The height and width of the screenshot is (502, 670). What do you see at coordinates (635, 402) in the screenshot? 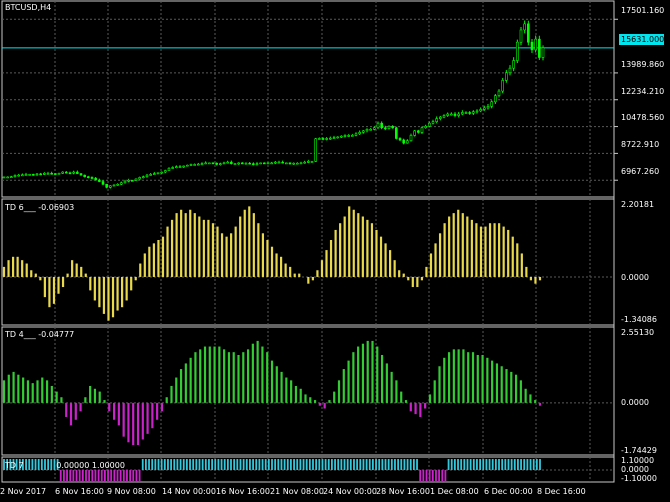
I see `td4-axis-zero: 0.0000` at bounding box center [635, 402].